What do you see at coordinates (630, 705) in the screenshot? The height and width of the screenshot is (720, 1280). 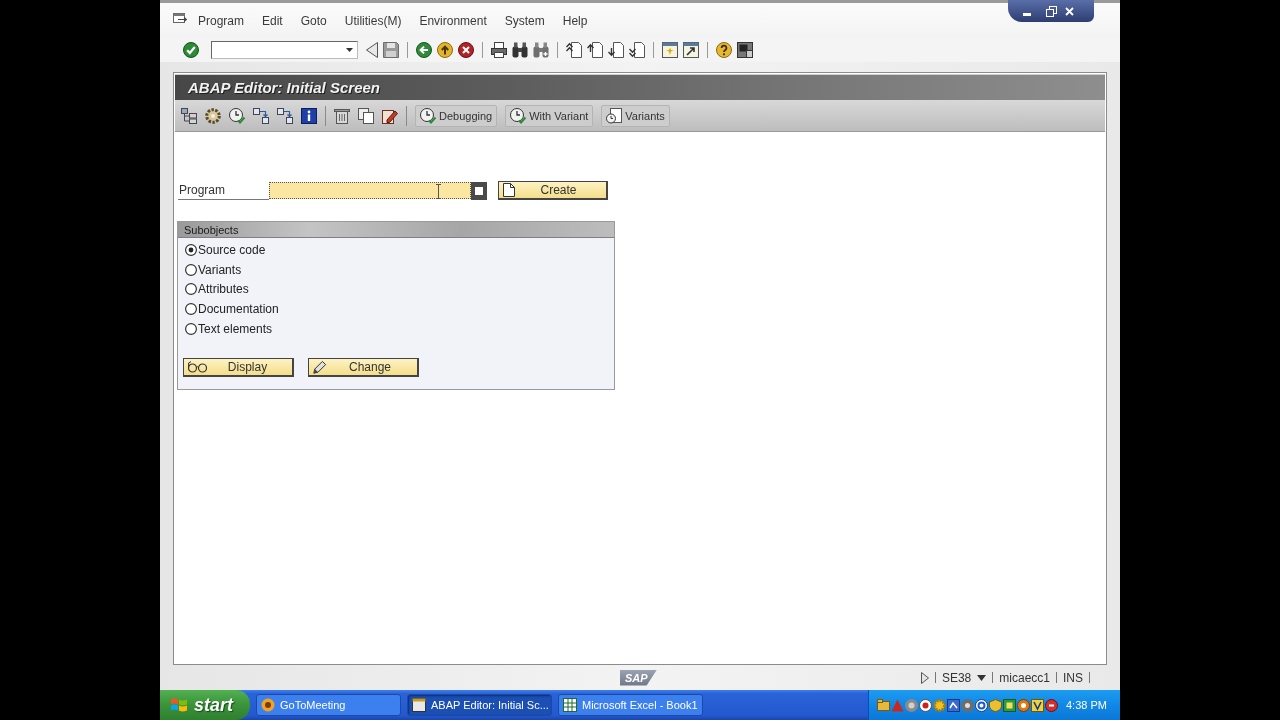 I see `taskbar-button: Microsoft Excel - Book1` at bounding box center [630, 705].